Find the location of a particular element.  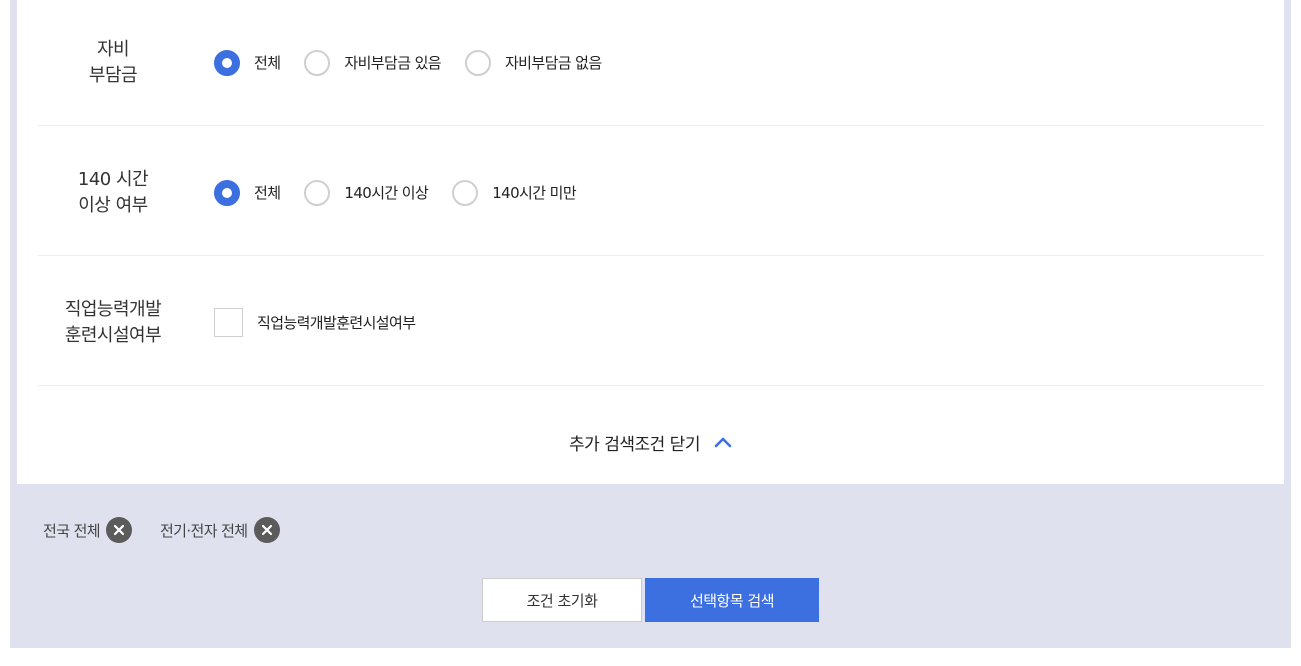

filter-label-self-pay: 자비 부담금 is located at coordinates (113, 62).